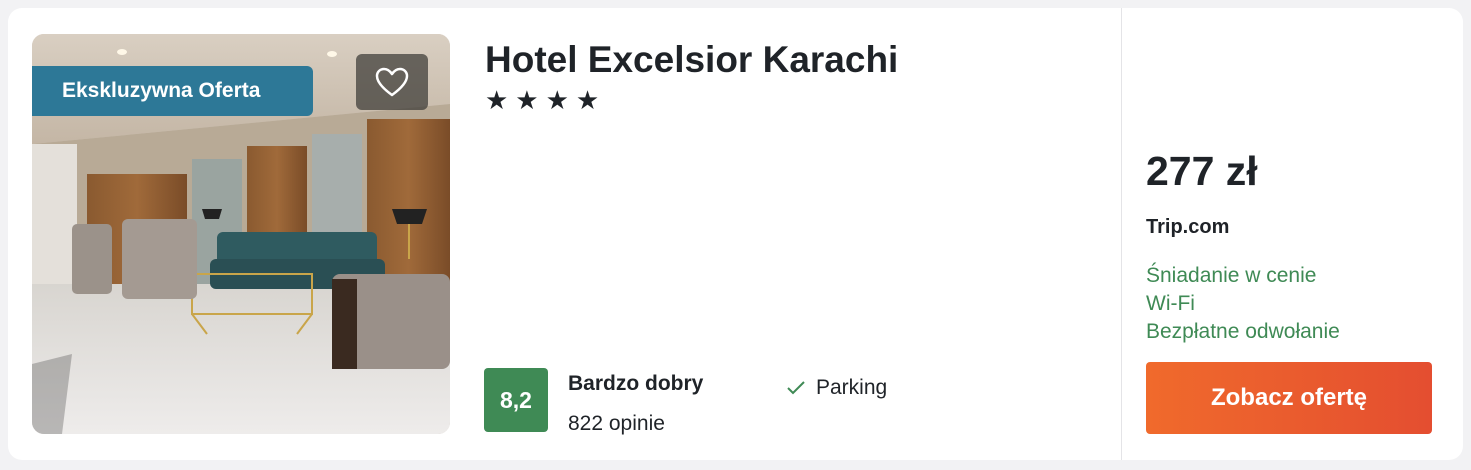 The height and width of the screenshot is (470, 1471). Describe the element at coordinates (546, 101) in the screenshot. I see `star-rating: ★★★★` at that location.